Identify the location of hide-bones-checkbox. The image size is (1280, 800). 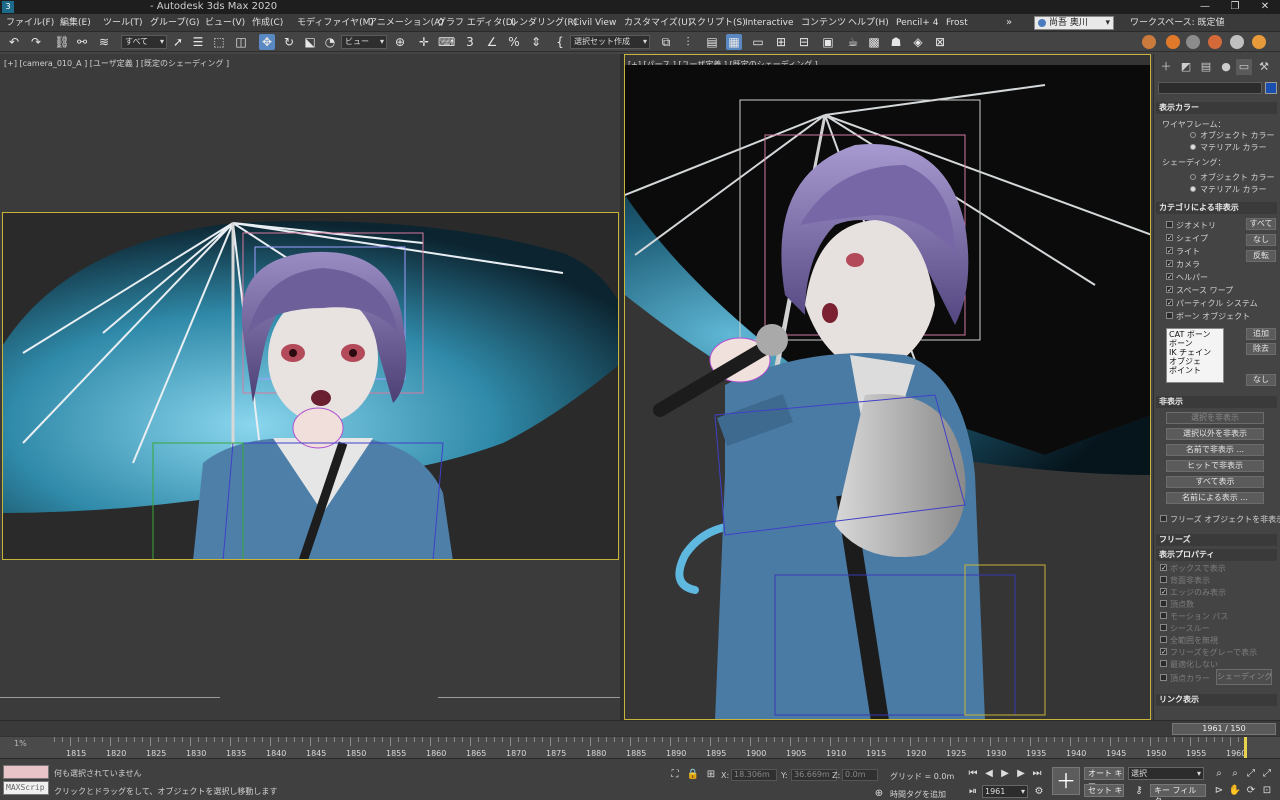
(1169, 315).